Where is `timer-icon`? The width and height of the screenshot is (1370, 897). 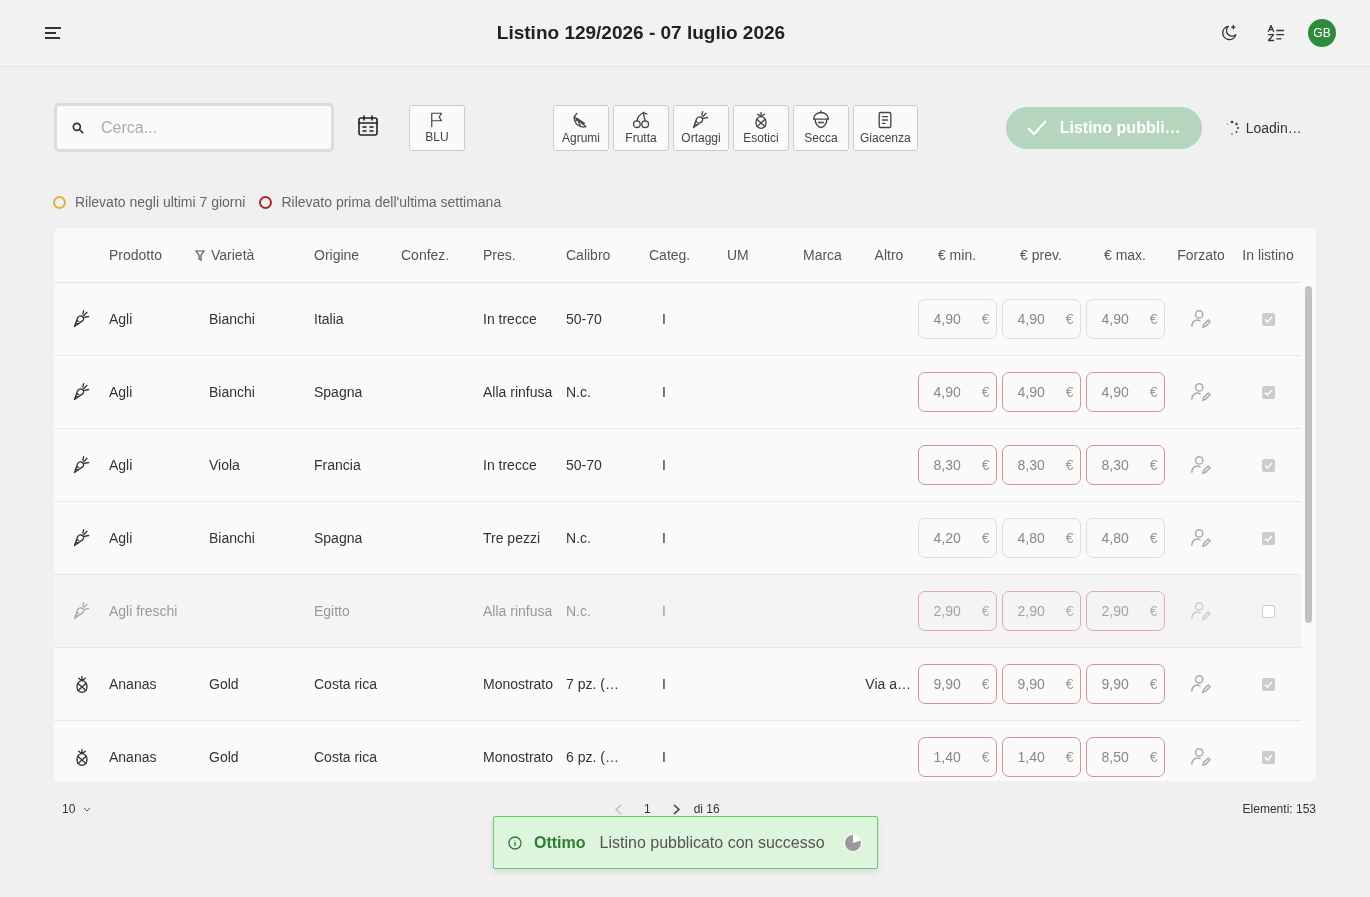
timer-icon is located at coordinates (853, 842).